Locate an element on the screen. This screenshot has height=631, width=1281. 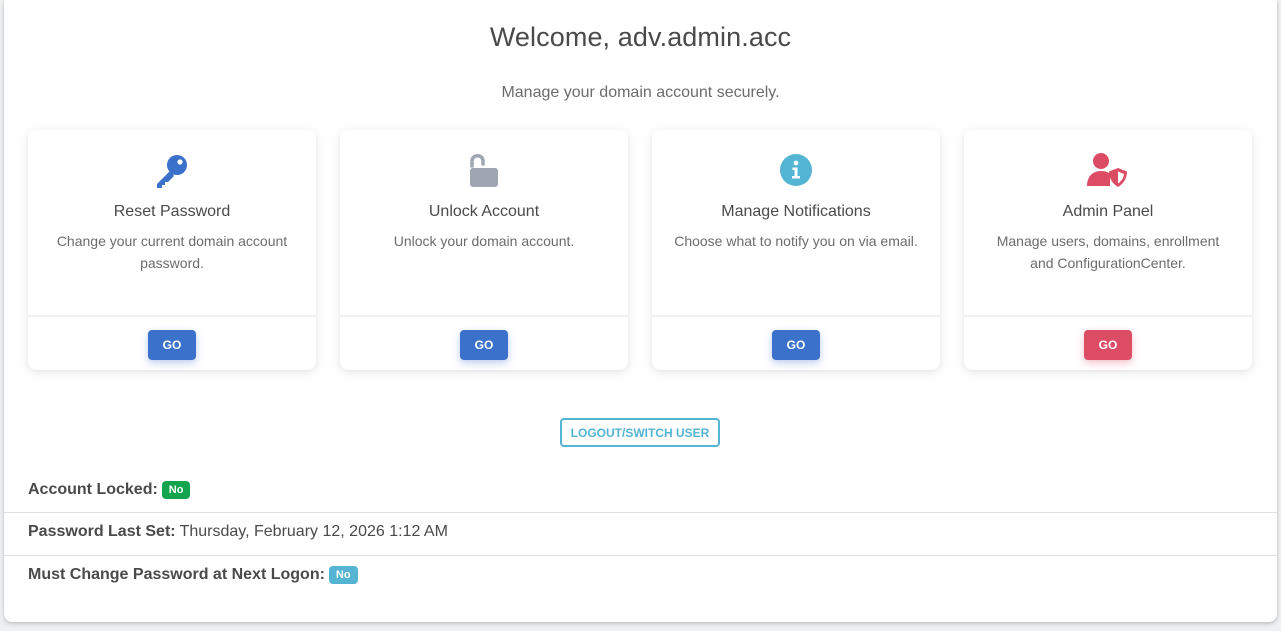
logout-switch-user-button: LOGOUT/SWITCH USER is located at coordinates (640, 432).